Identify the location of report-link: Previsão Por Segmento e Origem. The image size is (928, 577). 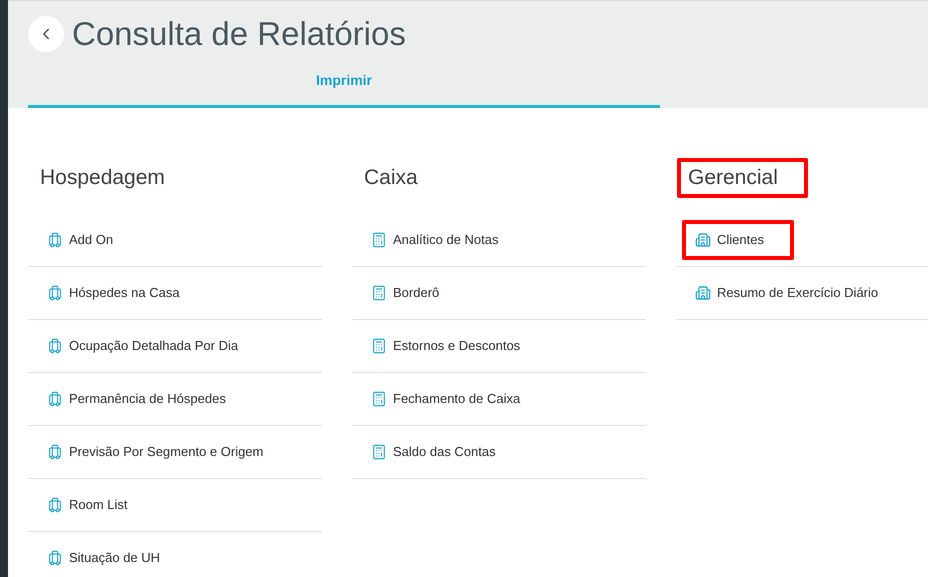
(155, 452).